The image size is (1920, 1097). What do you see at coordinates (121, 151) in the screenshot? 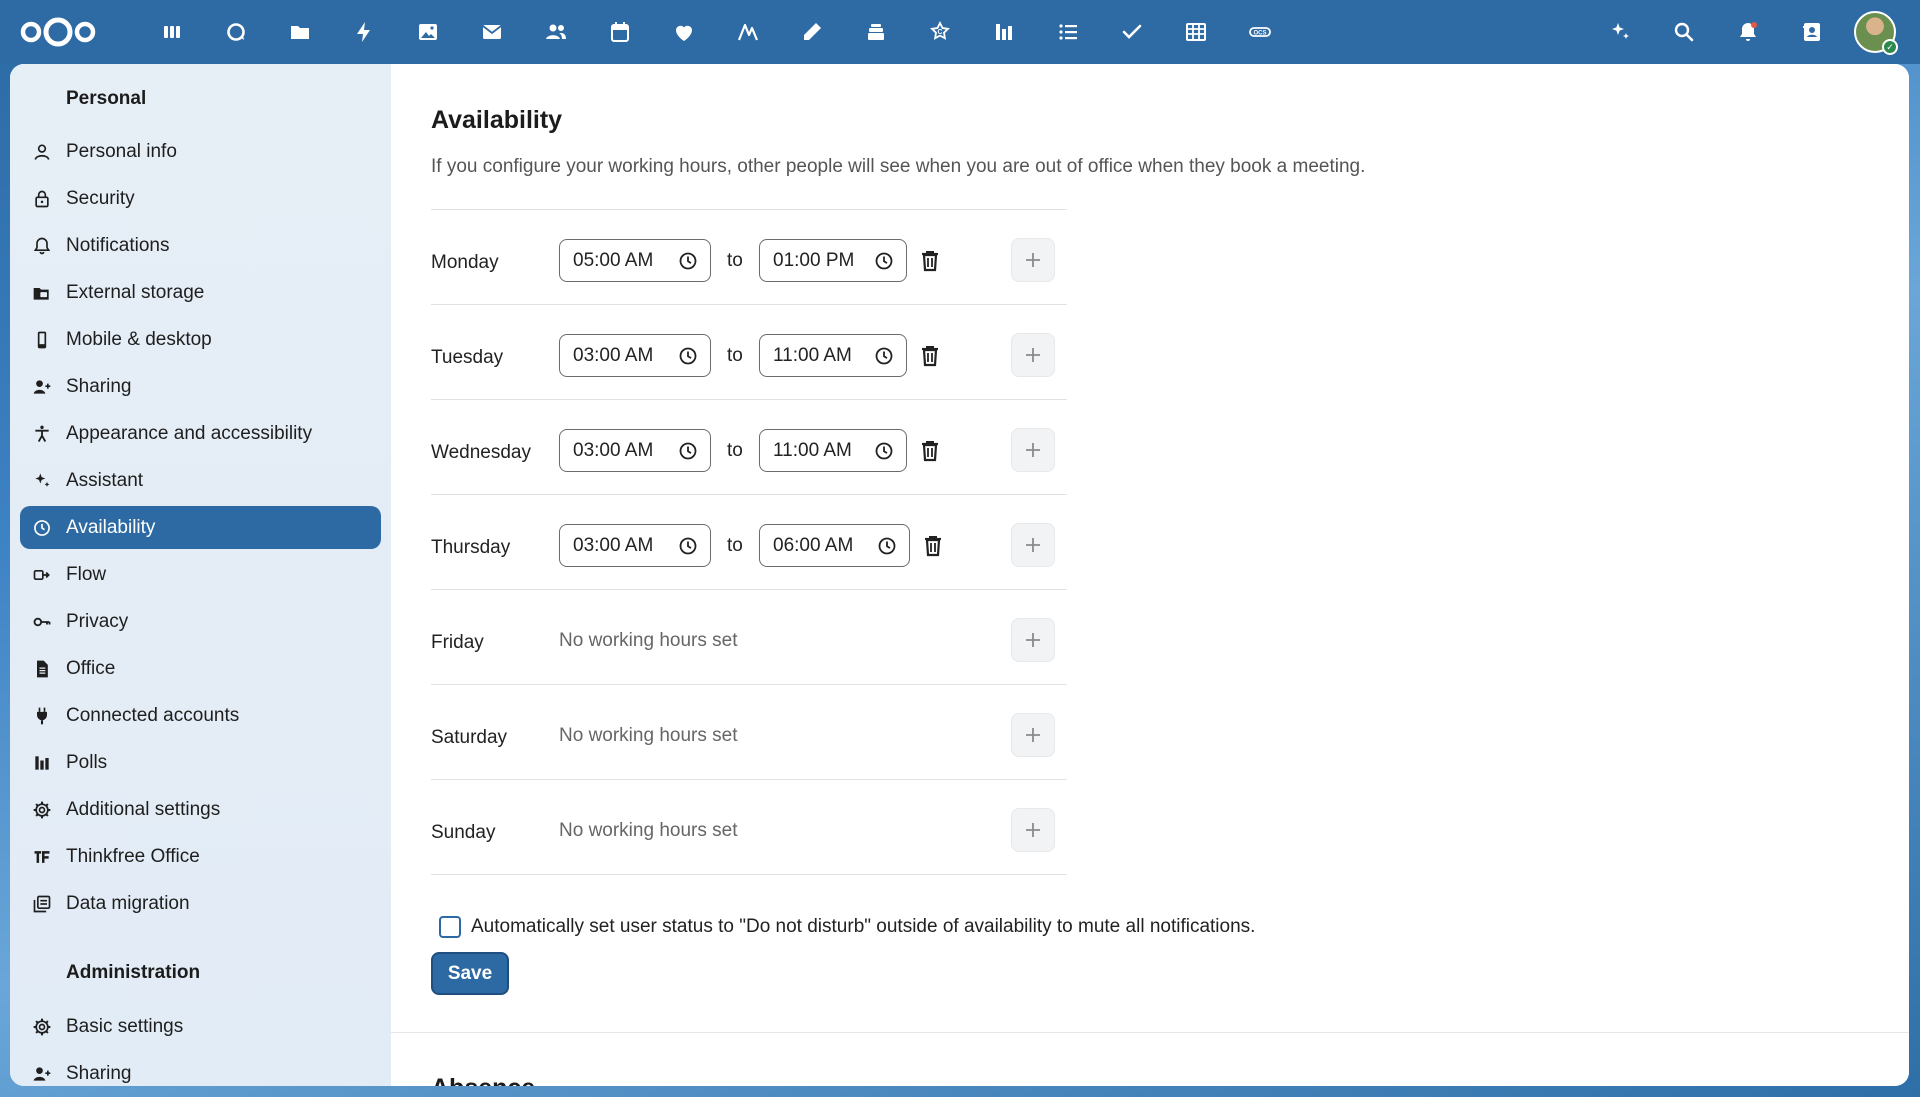
I see `sidebar-item-label: Personal info` at bounding box center [121, 151].